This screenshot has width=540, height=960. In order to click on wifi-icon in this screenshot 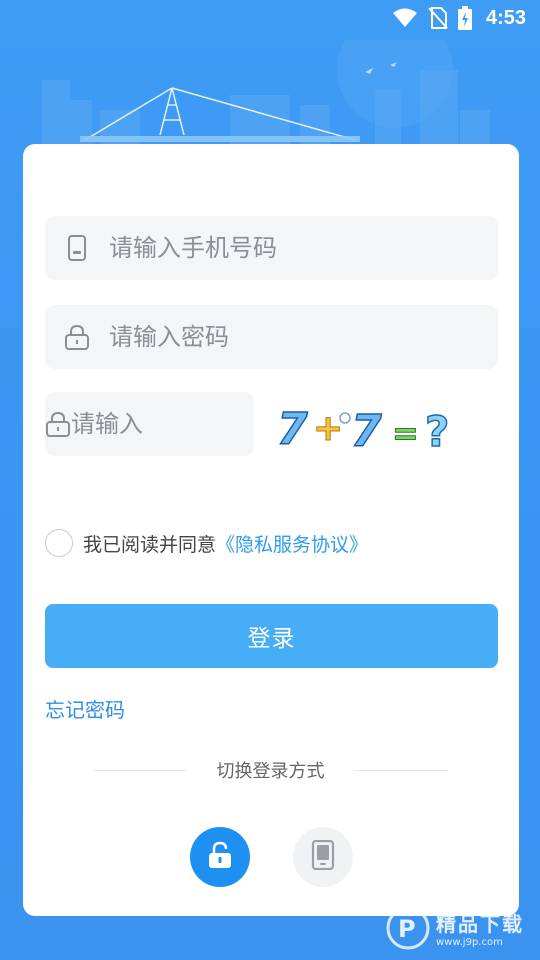, I will do `click(405, 18)`.